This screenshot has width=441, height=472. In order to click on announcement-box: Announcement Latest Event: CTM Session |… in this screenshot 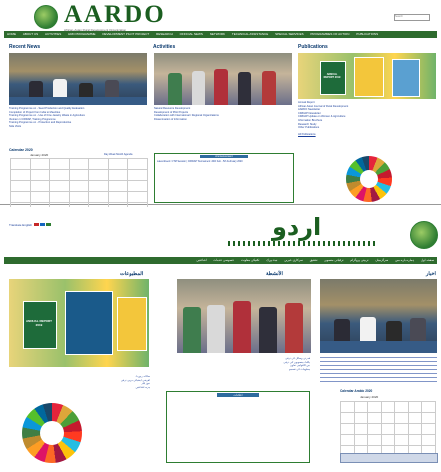, I will do `click(224, 178)`.